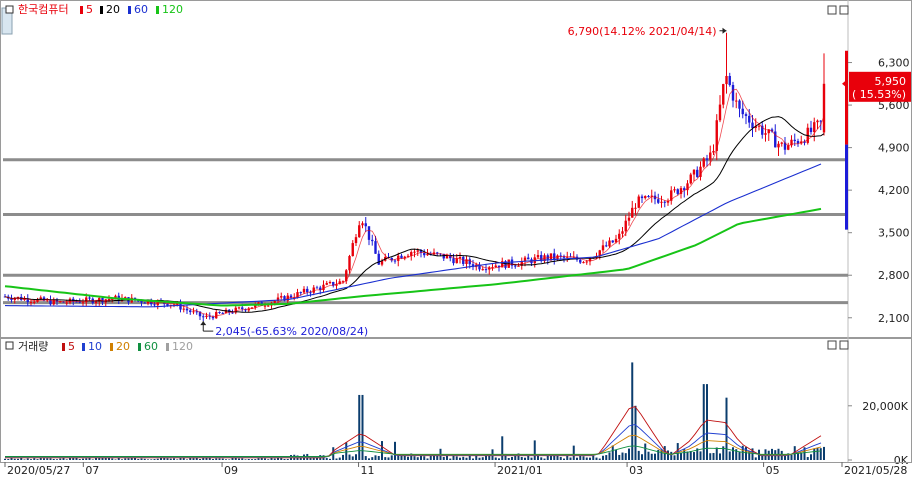  Describe the element at coordinates (832, 345) in the screenshot. I see `volume-panel-minimize-button` at that location.